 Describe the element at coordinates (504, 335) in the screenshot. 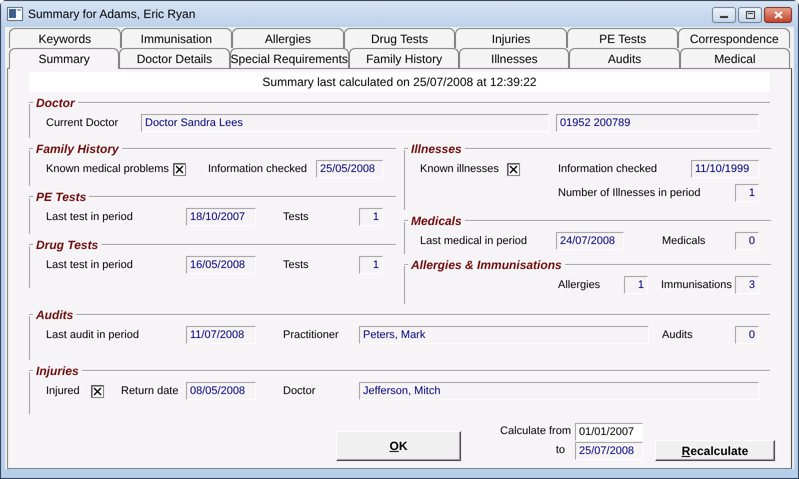

I see `text-field: Peters, Mark` at that location.